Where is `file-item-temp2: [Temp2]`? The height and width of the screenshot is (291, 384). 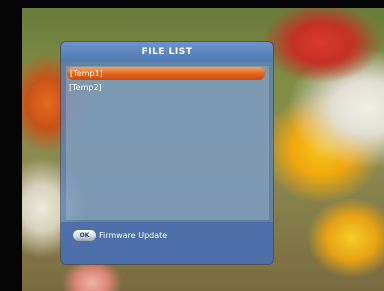 file-item-temp2: [Temp2] is located at coordinates (167, 87).